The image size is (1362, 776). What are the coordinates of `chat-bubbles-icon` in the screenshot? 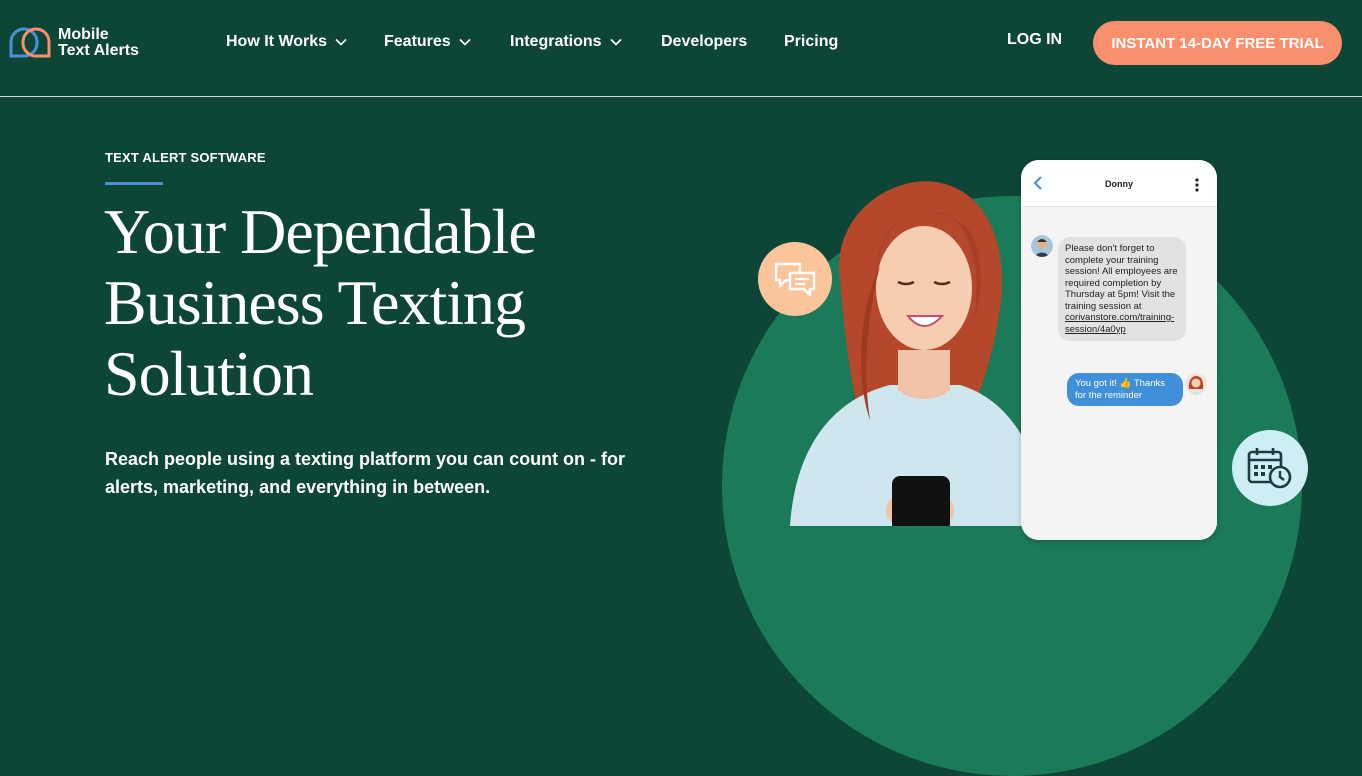 It's located at (795, 279).